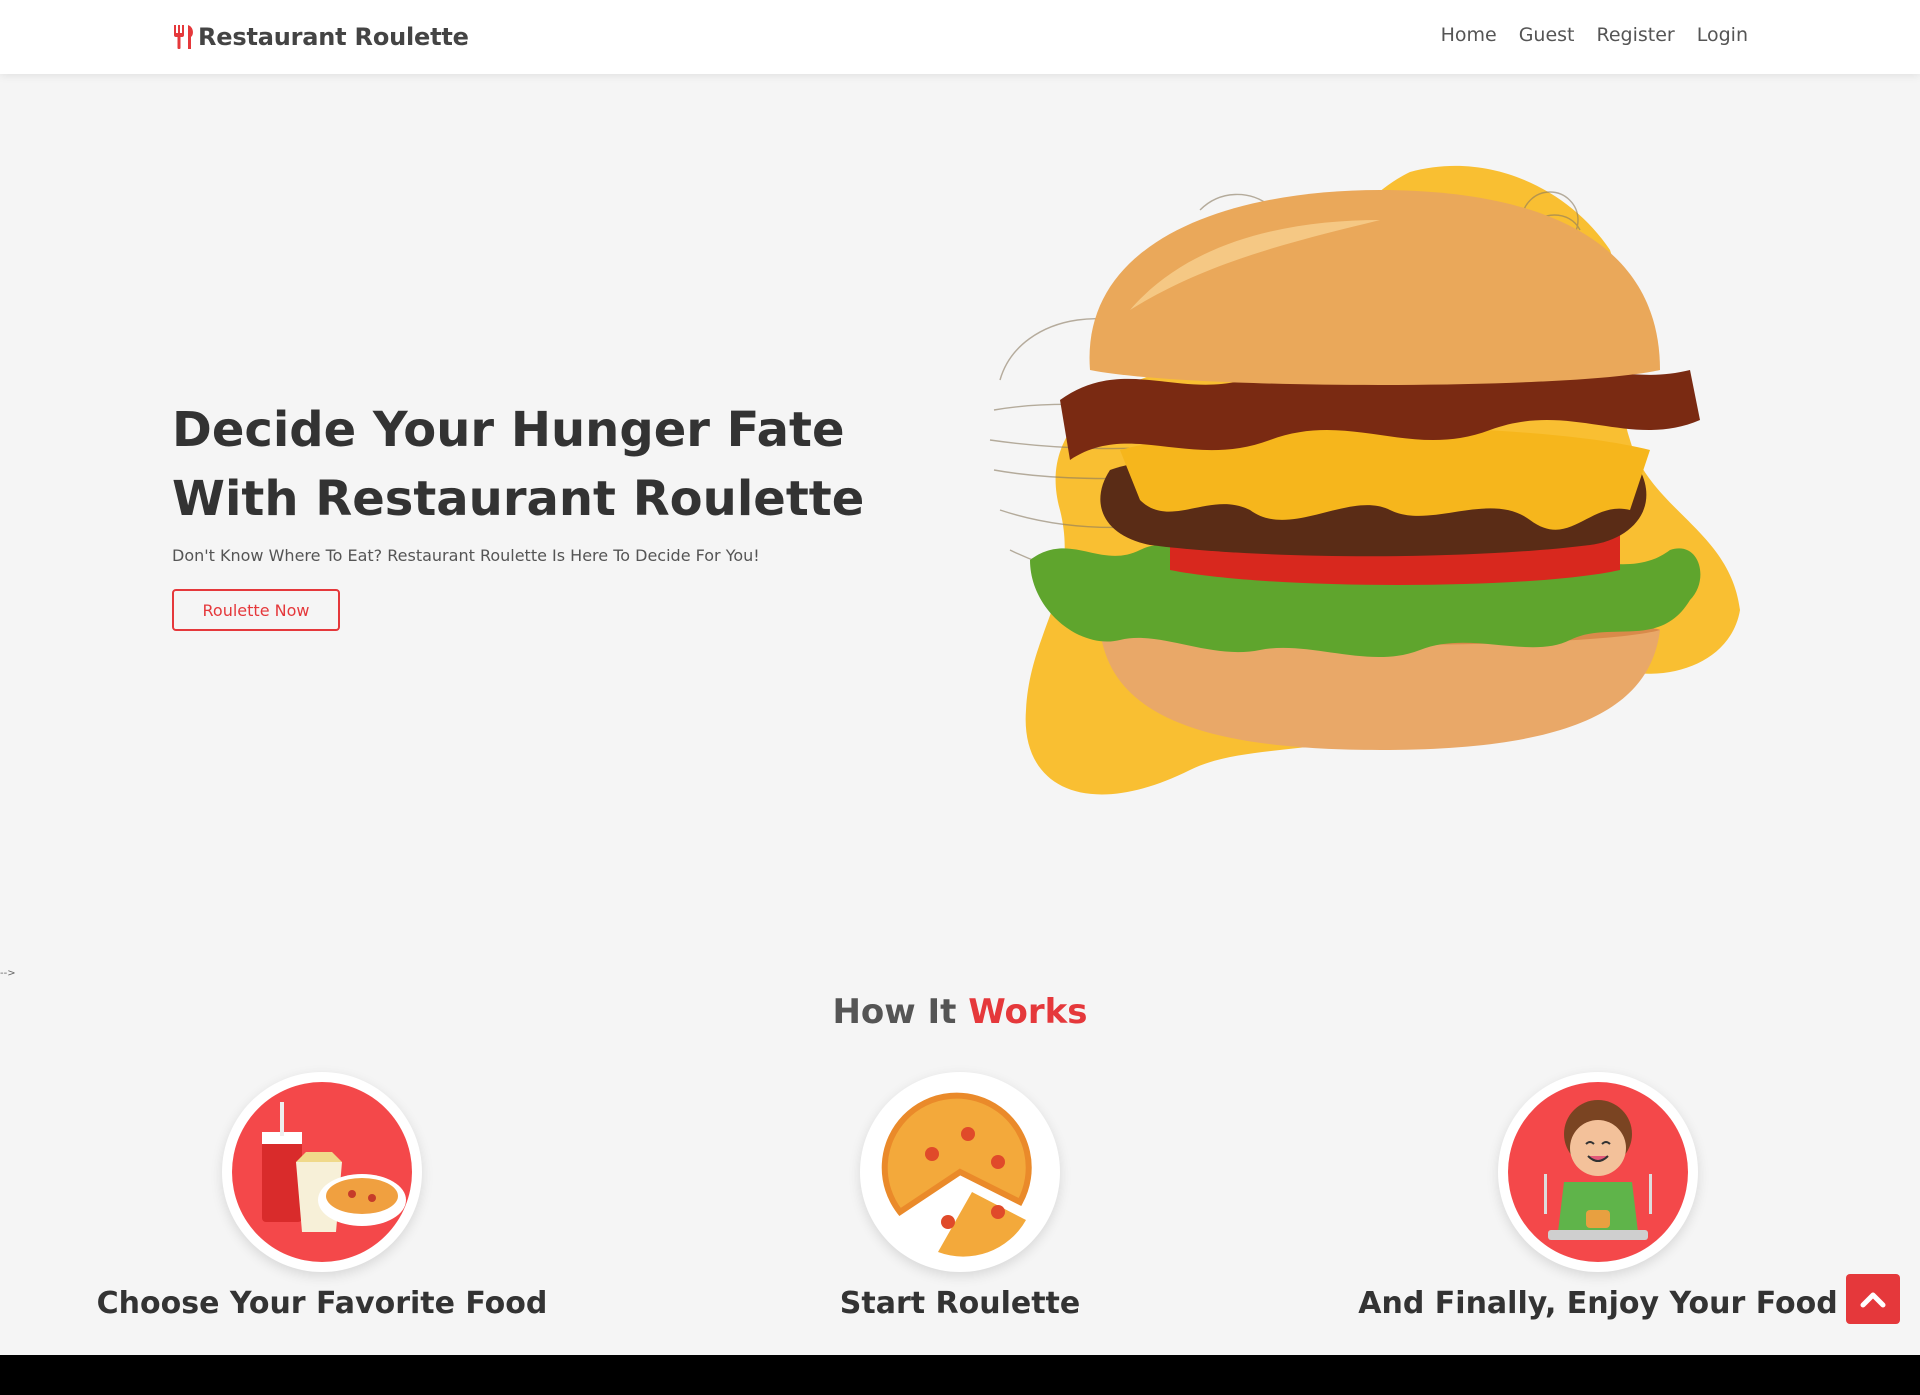  What do you see at coordinates (1028, 1012) in the screenshot?
I see `how-title-accent: Works` at bounding box center [1028, 1012].